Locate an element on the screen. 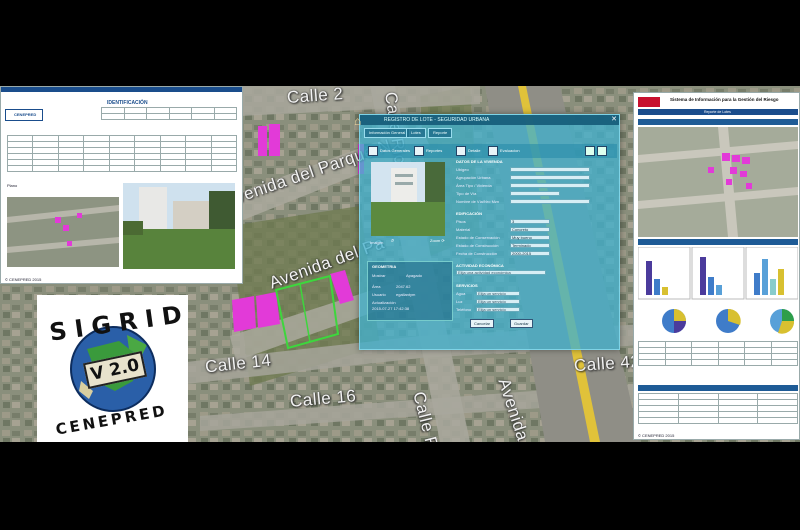  home-icon: ⌂ is located at coordinates (357, 121).